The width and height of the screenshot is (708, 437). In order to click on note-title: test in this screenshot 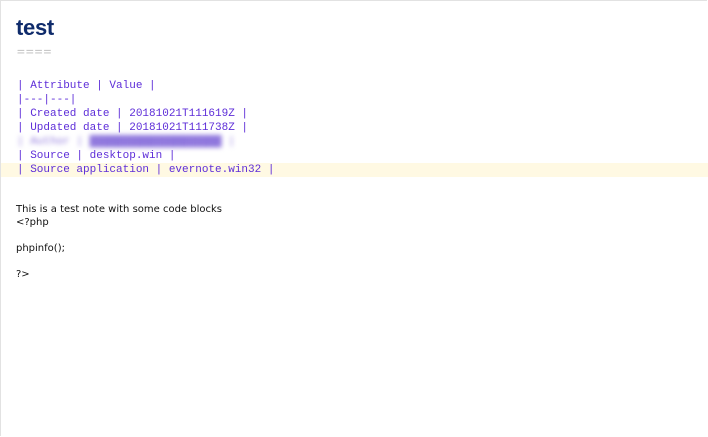, I will do `click(35, 27)`.